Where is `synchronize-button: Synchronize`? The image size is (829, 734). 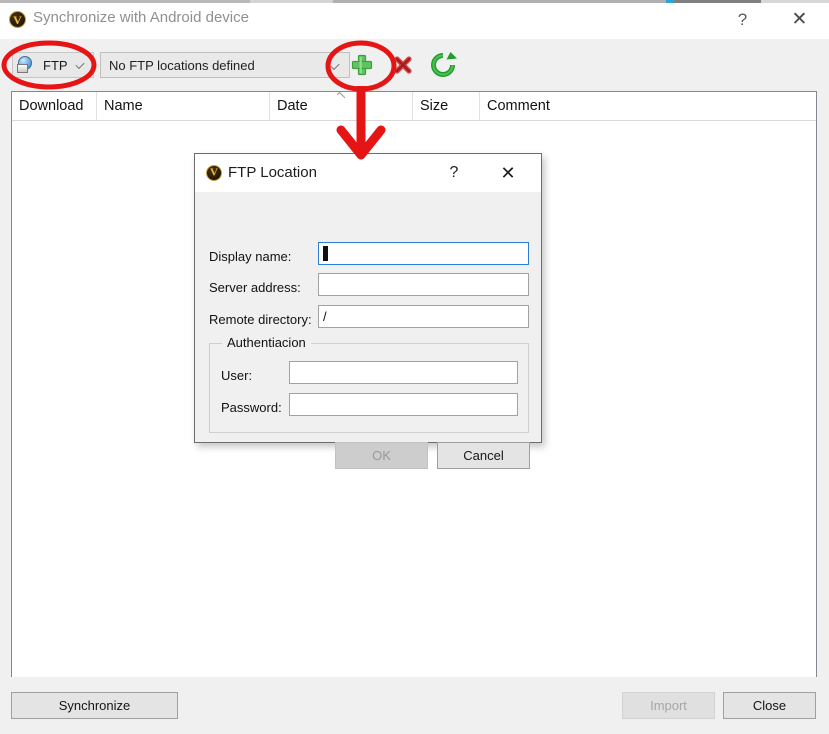 synchronize-button: Synchronize is located at coordinates (94, 705).